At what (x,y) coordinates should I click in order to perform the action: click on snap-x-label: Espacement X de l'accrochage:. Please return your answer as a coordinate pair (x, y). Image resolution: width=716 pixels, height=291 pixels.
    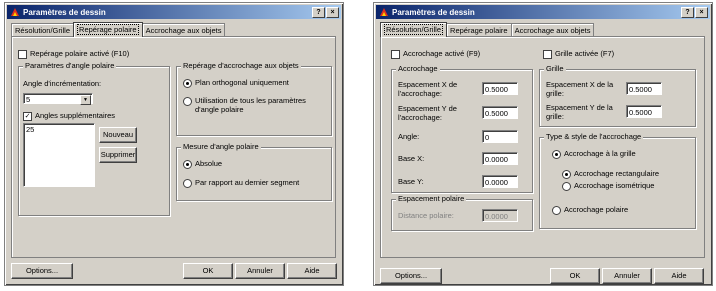
    Looking at the image, I should click on (428, 89).